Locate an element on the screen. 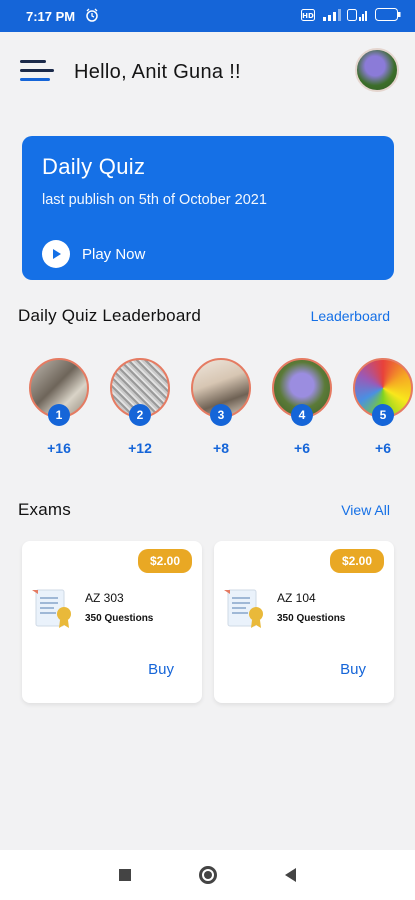  wifi-icon is located at coordinates (358, 16).